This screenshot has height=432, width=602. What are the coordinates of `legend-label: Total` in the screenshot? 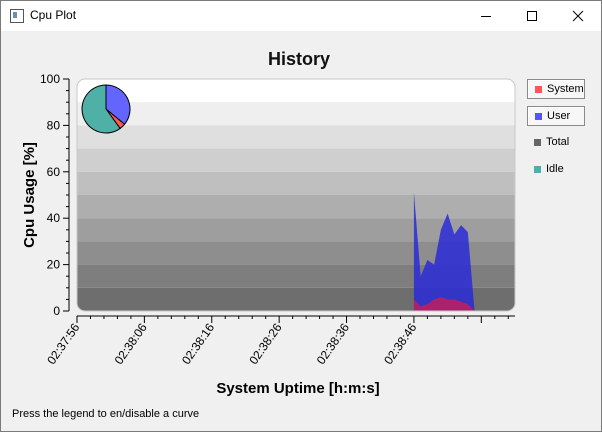 It's located at (558, 142).